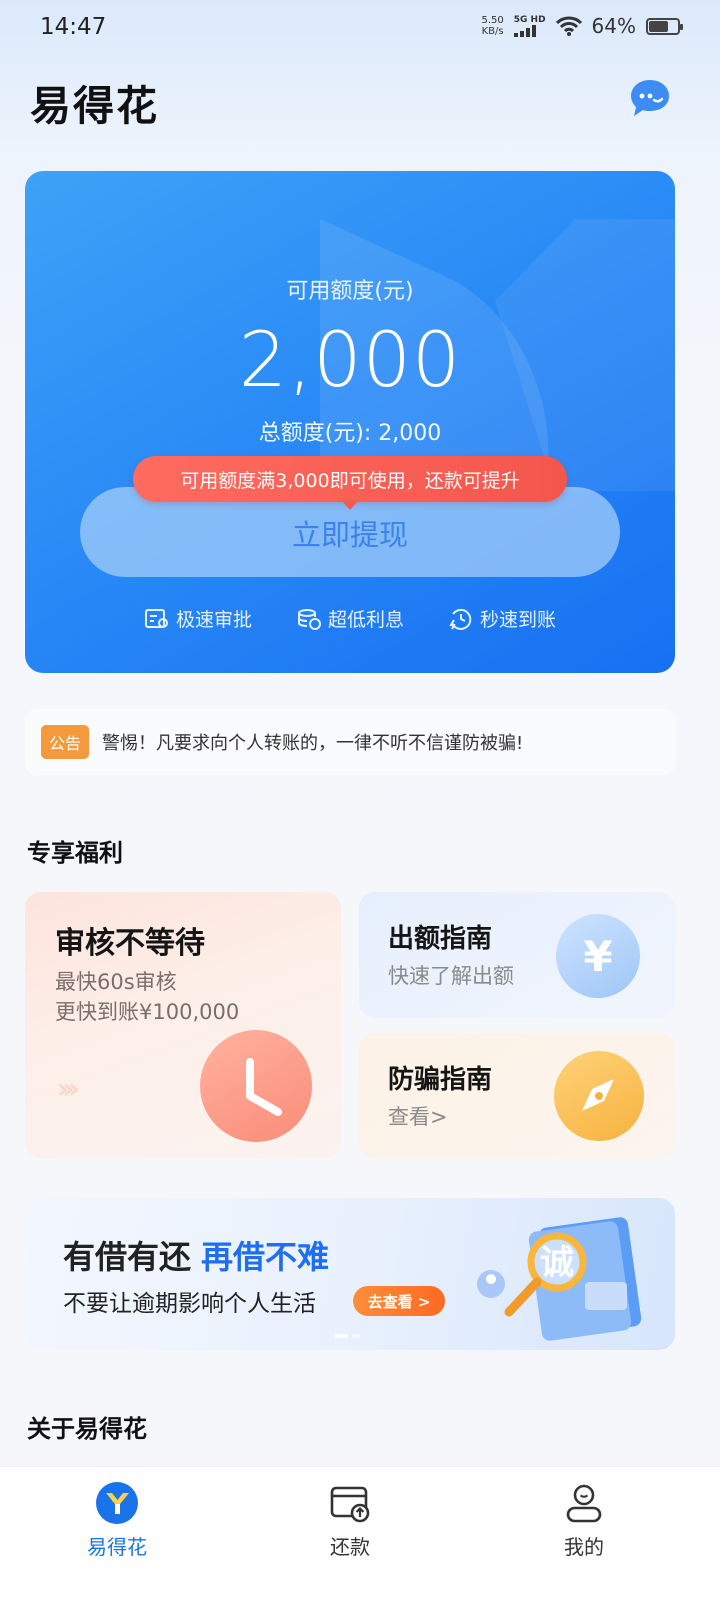 The image size is (720, 1612). I want to click on fraud-guide-title: 防骗指南, so click(440, 1080).